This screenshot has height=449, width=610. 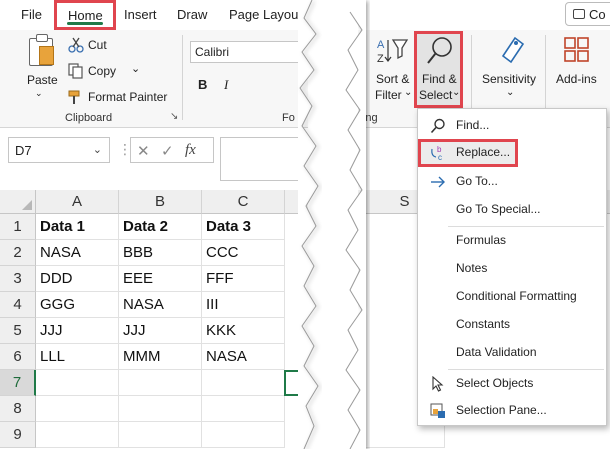 What do you see at coordinates (512, 353) in the screenshot?
I see `menu-item-data-validation: Data Validation` at bounding box center [512, 353].